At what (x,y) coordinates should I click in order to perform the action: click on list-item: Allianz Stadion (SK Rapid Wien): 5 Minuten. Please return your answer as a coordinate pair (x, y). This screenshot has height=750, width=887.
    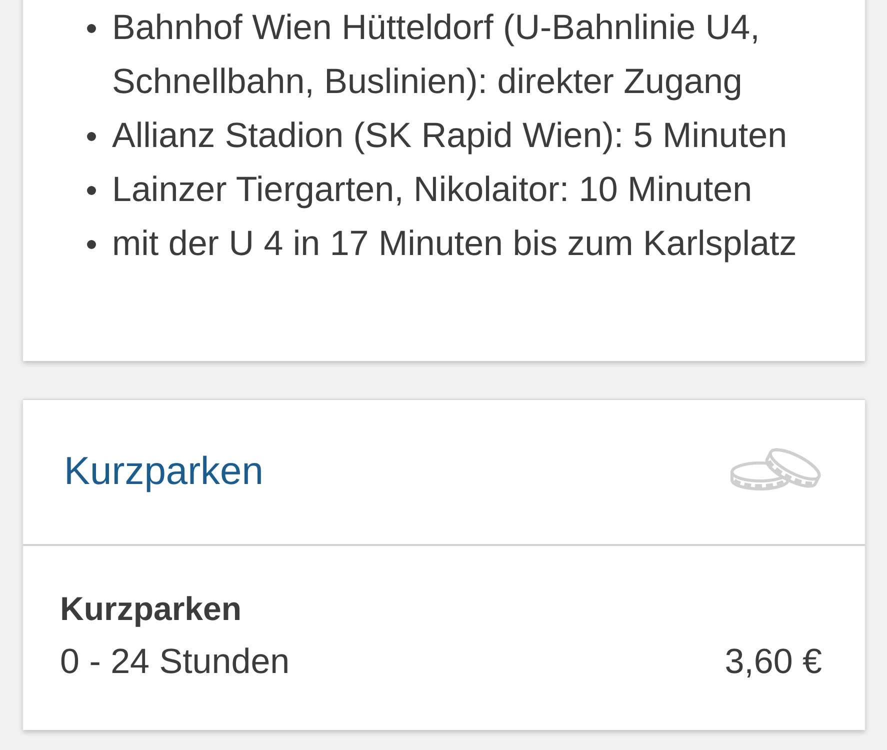
    Looking at the image, I should click on (450, 136).